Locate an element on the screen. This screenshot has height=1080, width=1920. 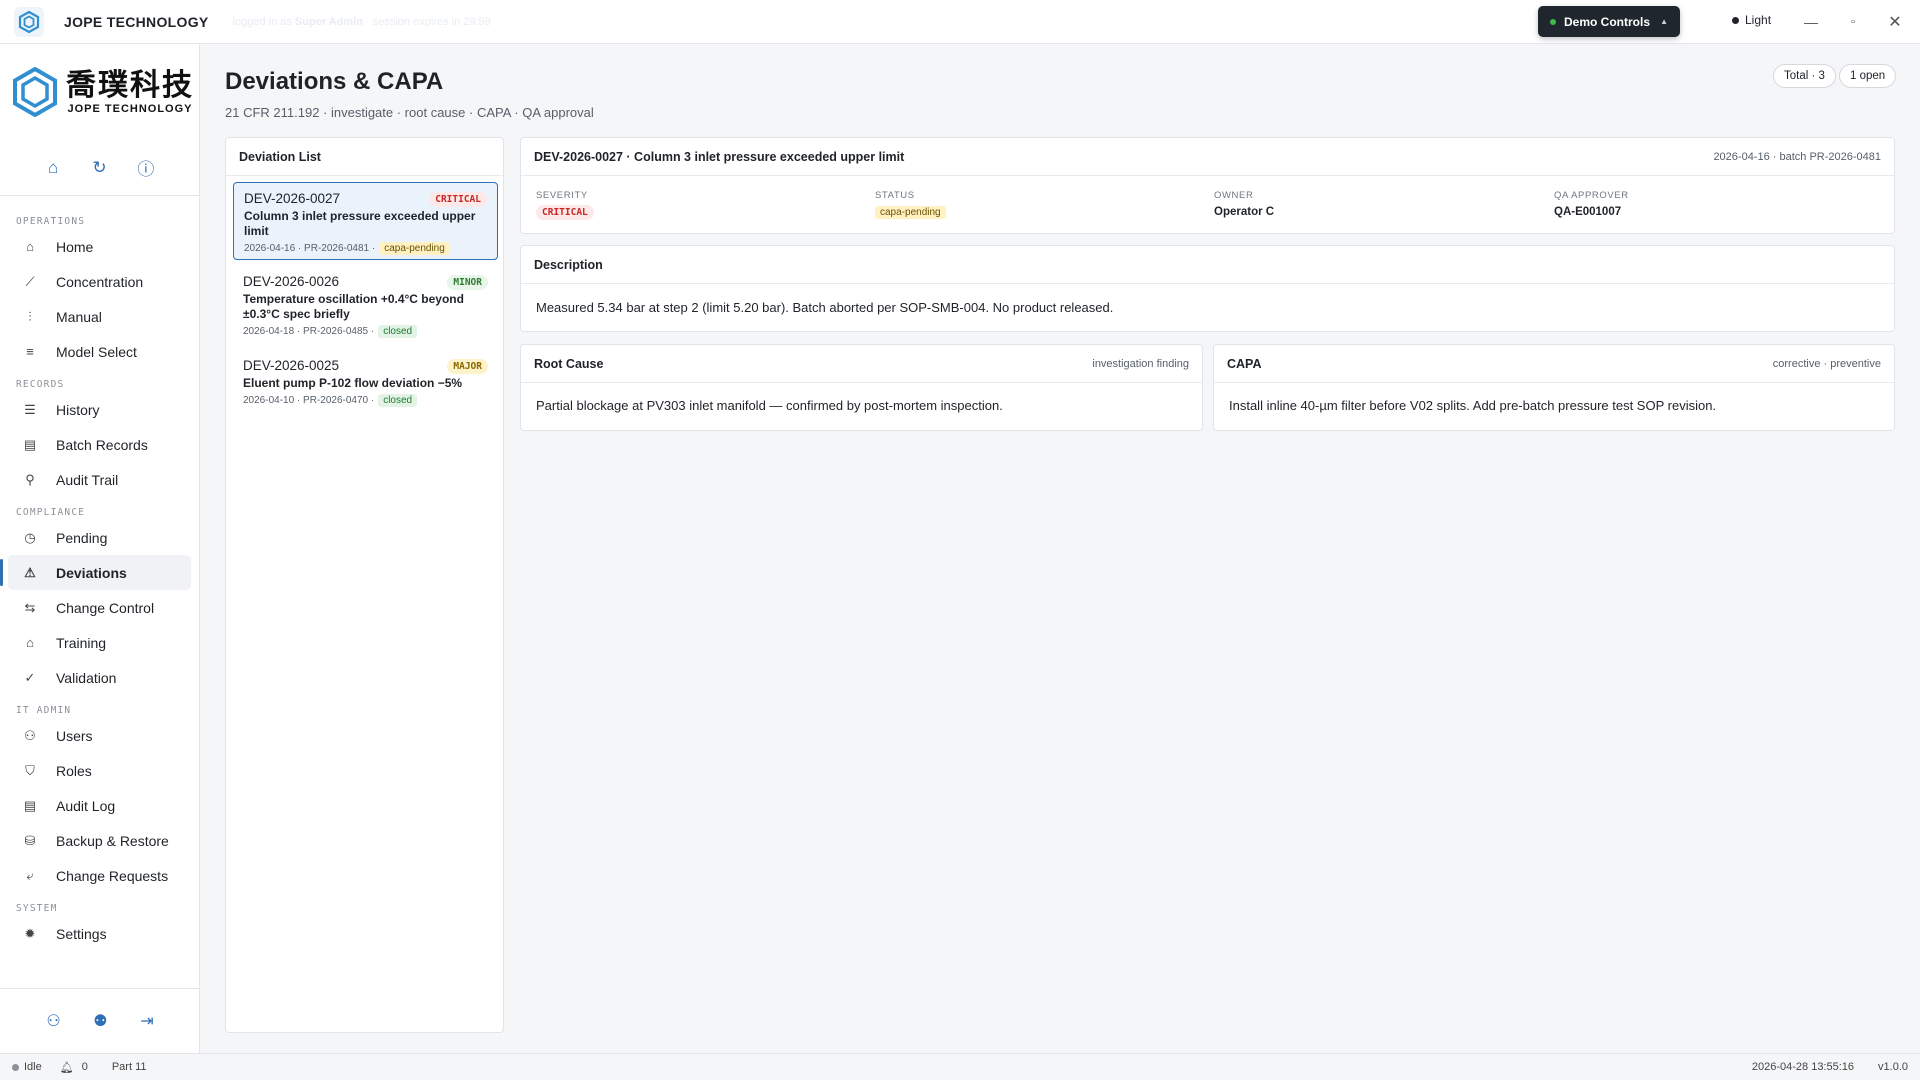
root-cause-card: Root Cause investigation finding is located at coordinates (861, 387).